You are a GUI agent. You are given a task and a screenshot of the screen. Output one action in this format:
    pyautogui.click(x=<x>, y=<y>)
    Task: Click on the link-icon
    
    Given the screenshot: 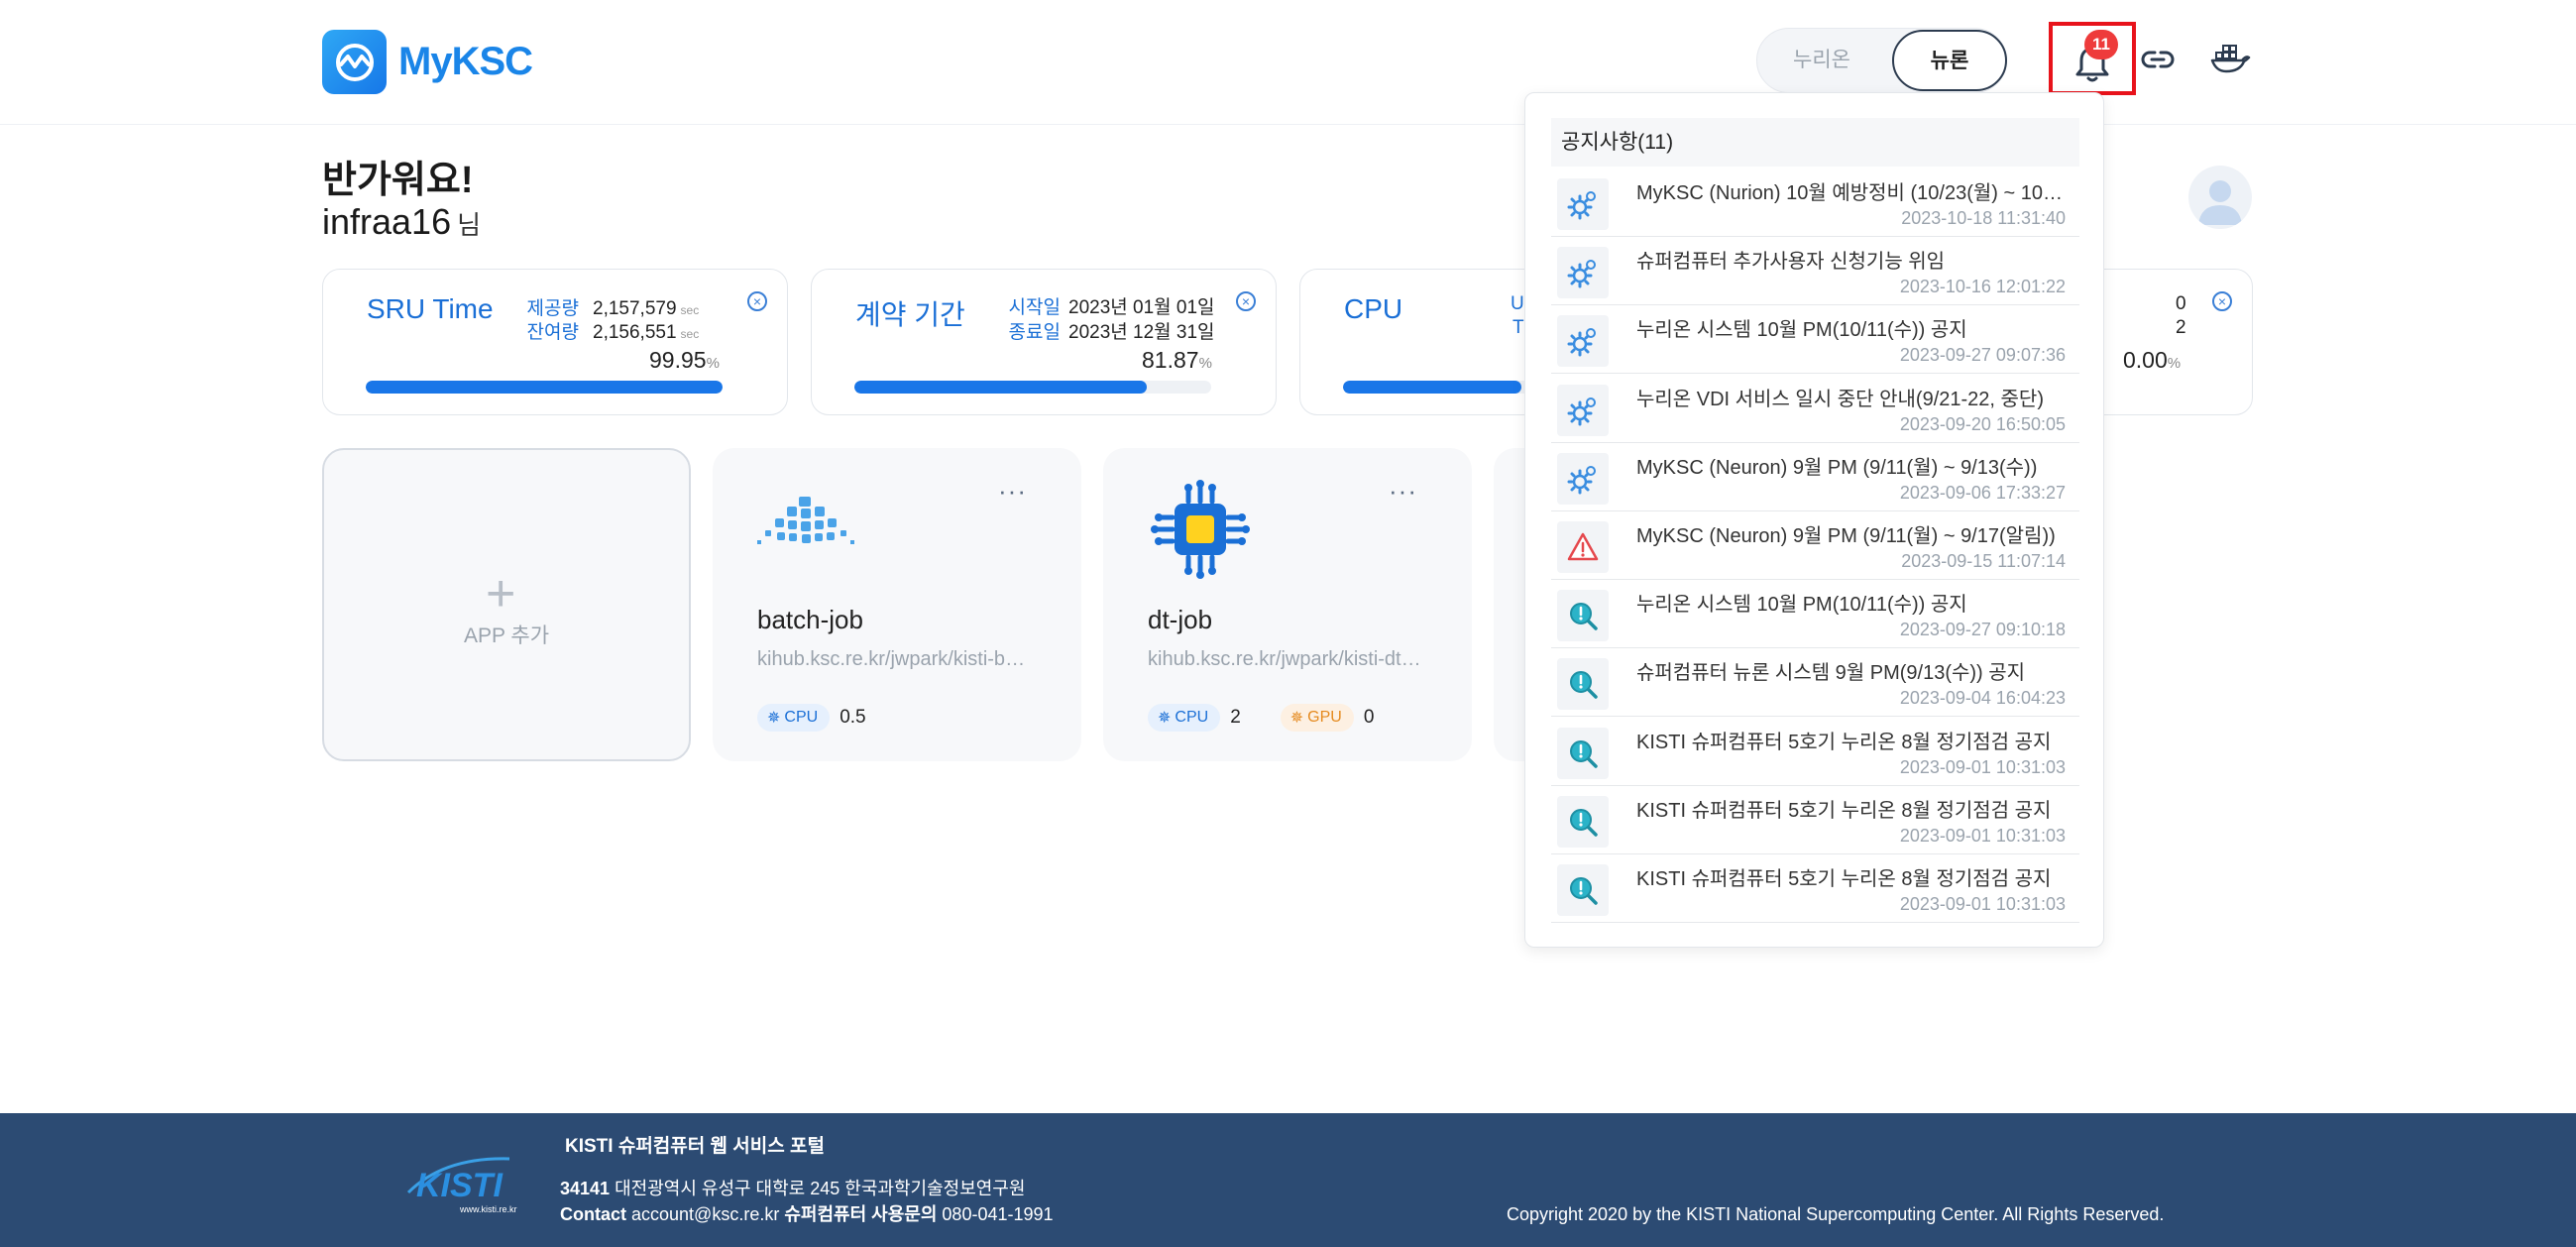 What is the action you would take?
    pyautogui.click(x=2158, y=60)
    